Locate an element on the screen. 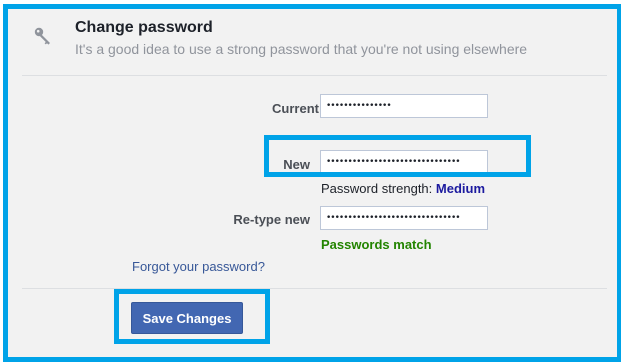  forgot-password-link: Forgot your password? is located at coordinates (198, 266).